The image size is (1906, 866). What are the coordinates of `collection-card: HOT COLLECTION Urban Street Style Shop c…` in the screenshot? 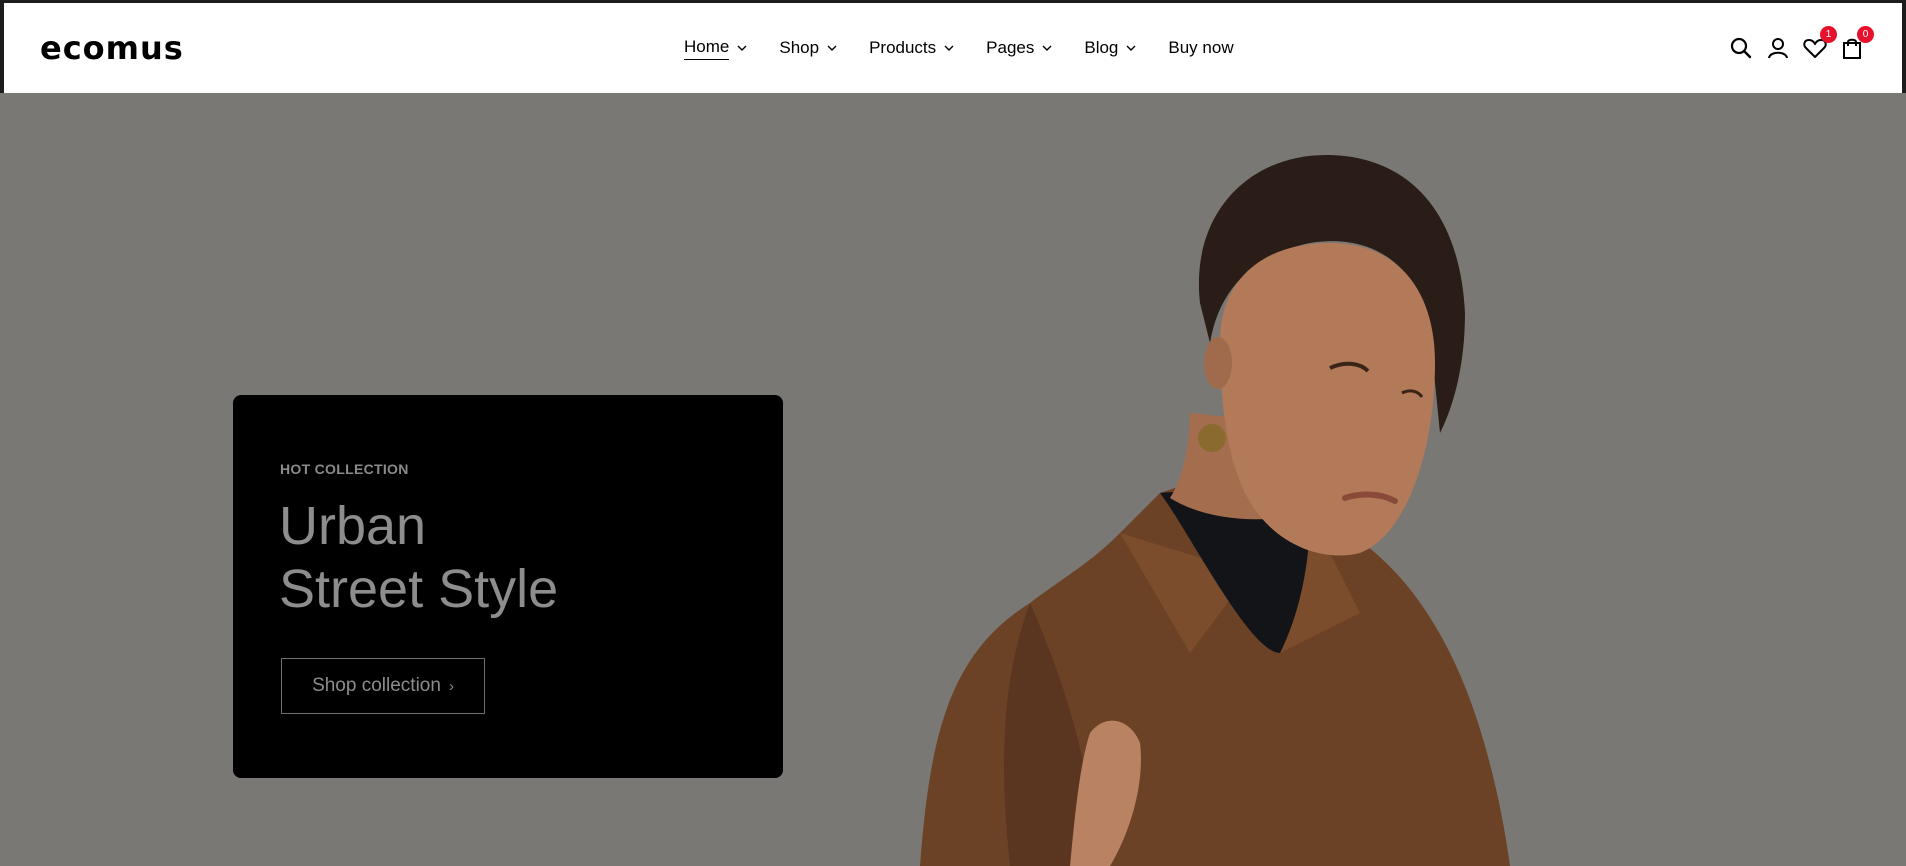 It's located at (508, 586).